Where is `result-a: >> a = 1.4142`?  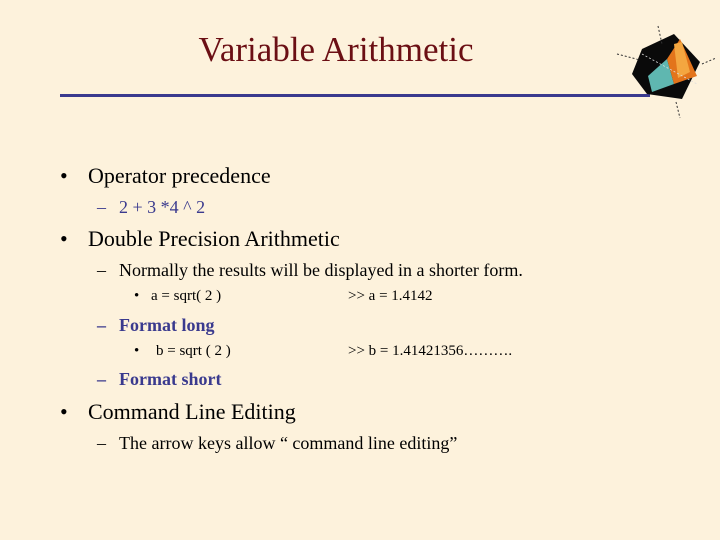
result-a: >> a = 1.4142 is located at coordinates (390, 296).